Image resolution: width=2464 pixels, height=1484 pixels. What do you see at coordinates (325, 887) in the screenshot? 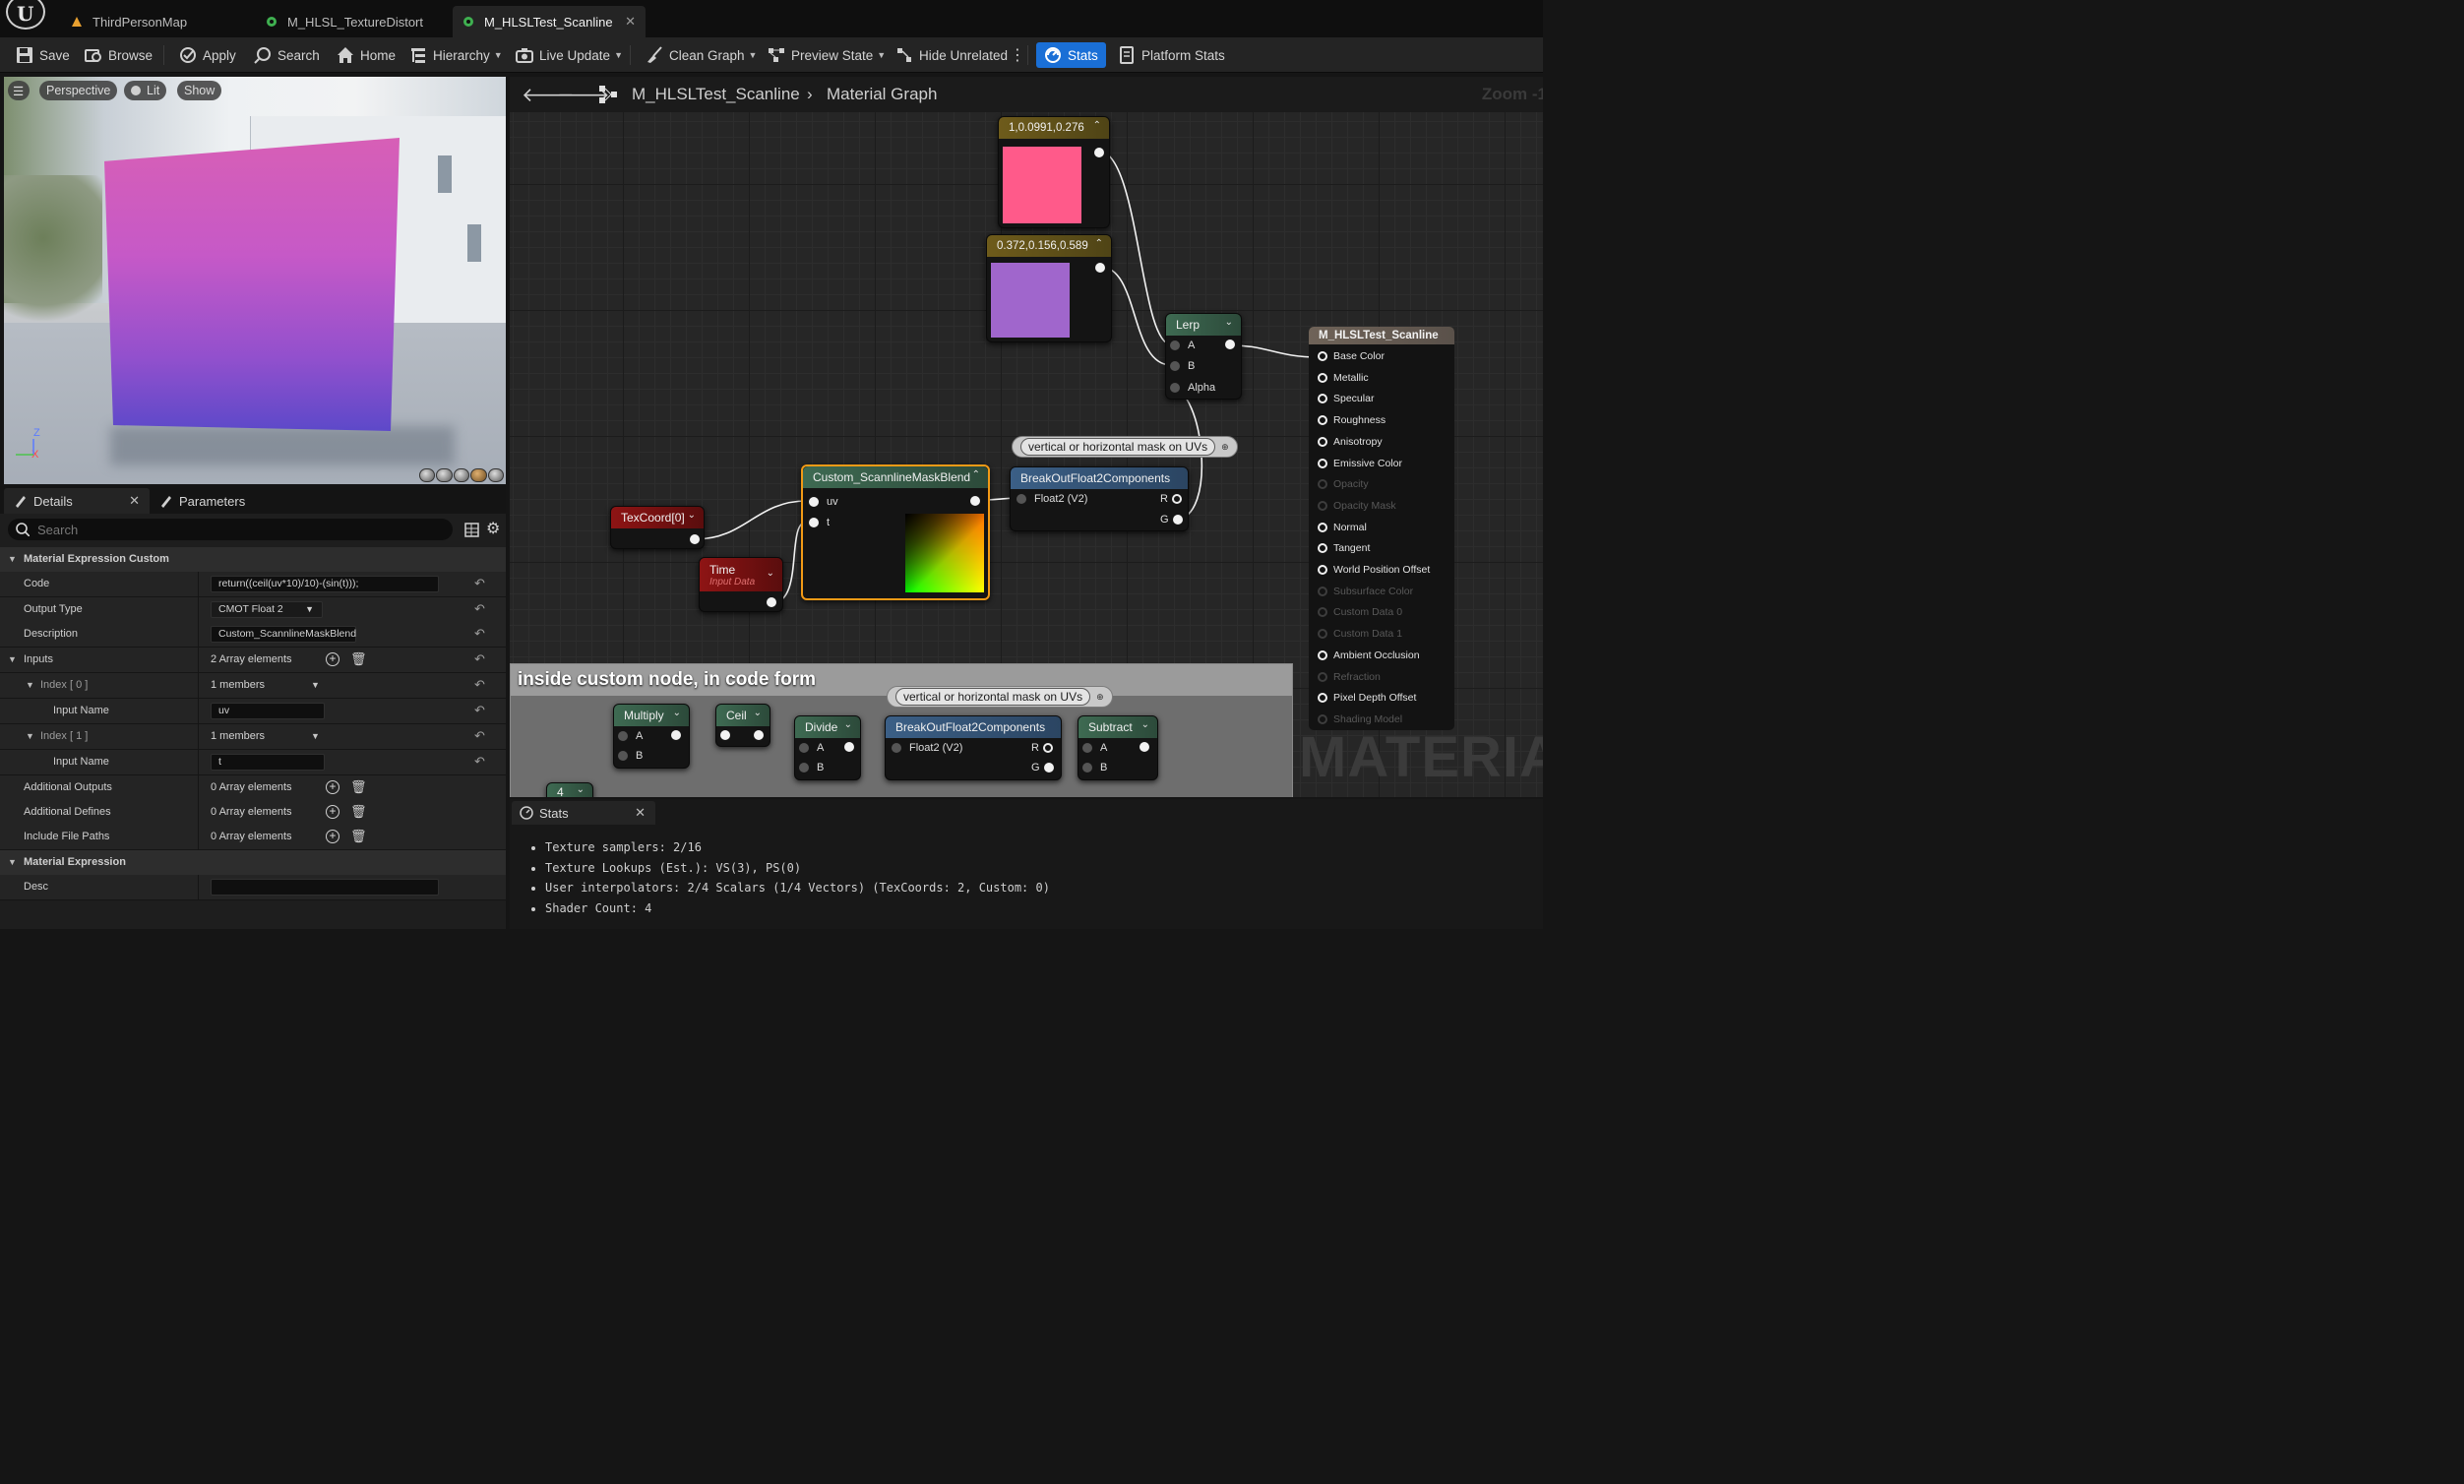
I see `desc-field` at bounding box center [325, 887].